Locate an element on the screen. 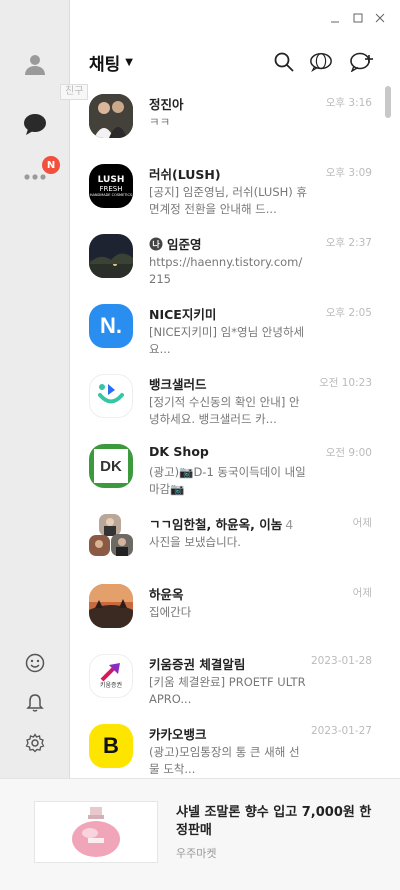 Image resolution: width=400 pixels, height=890 pixels. new-chat-icon is located at coordinates (362, 62).